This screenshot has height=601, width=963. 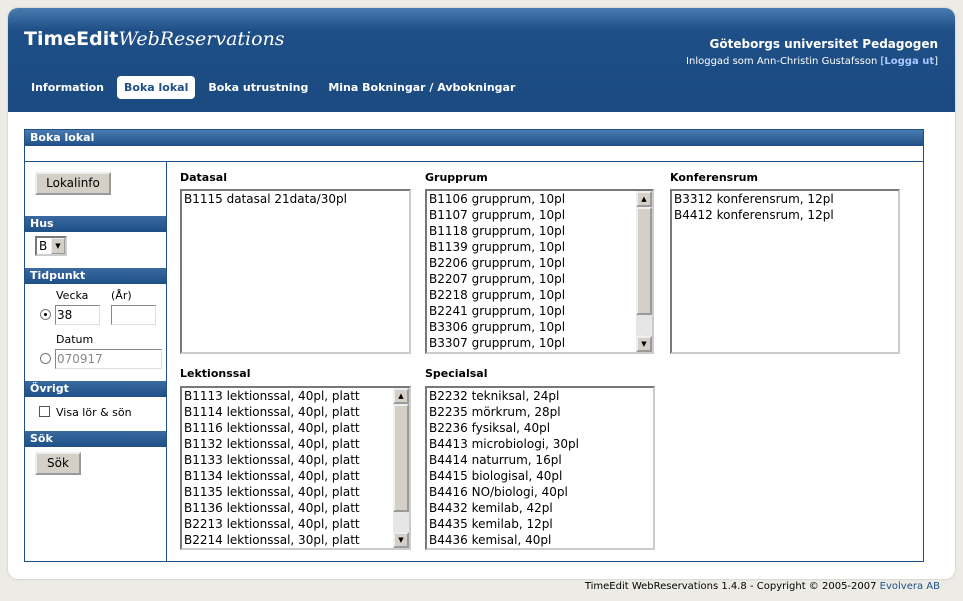 I want to click on list-item: B2206 grupprum, 10pl, so click(x=531, y=263).